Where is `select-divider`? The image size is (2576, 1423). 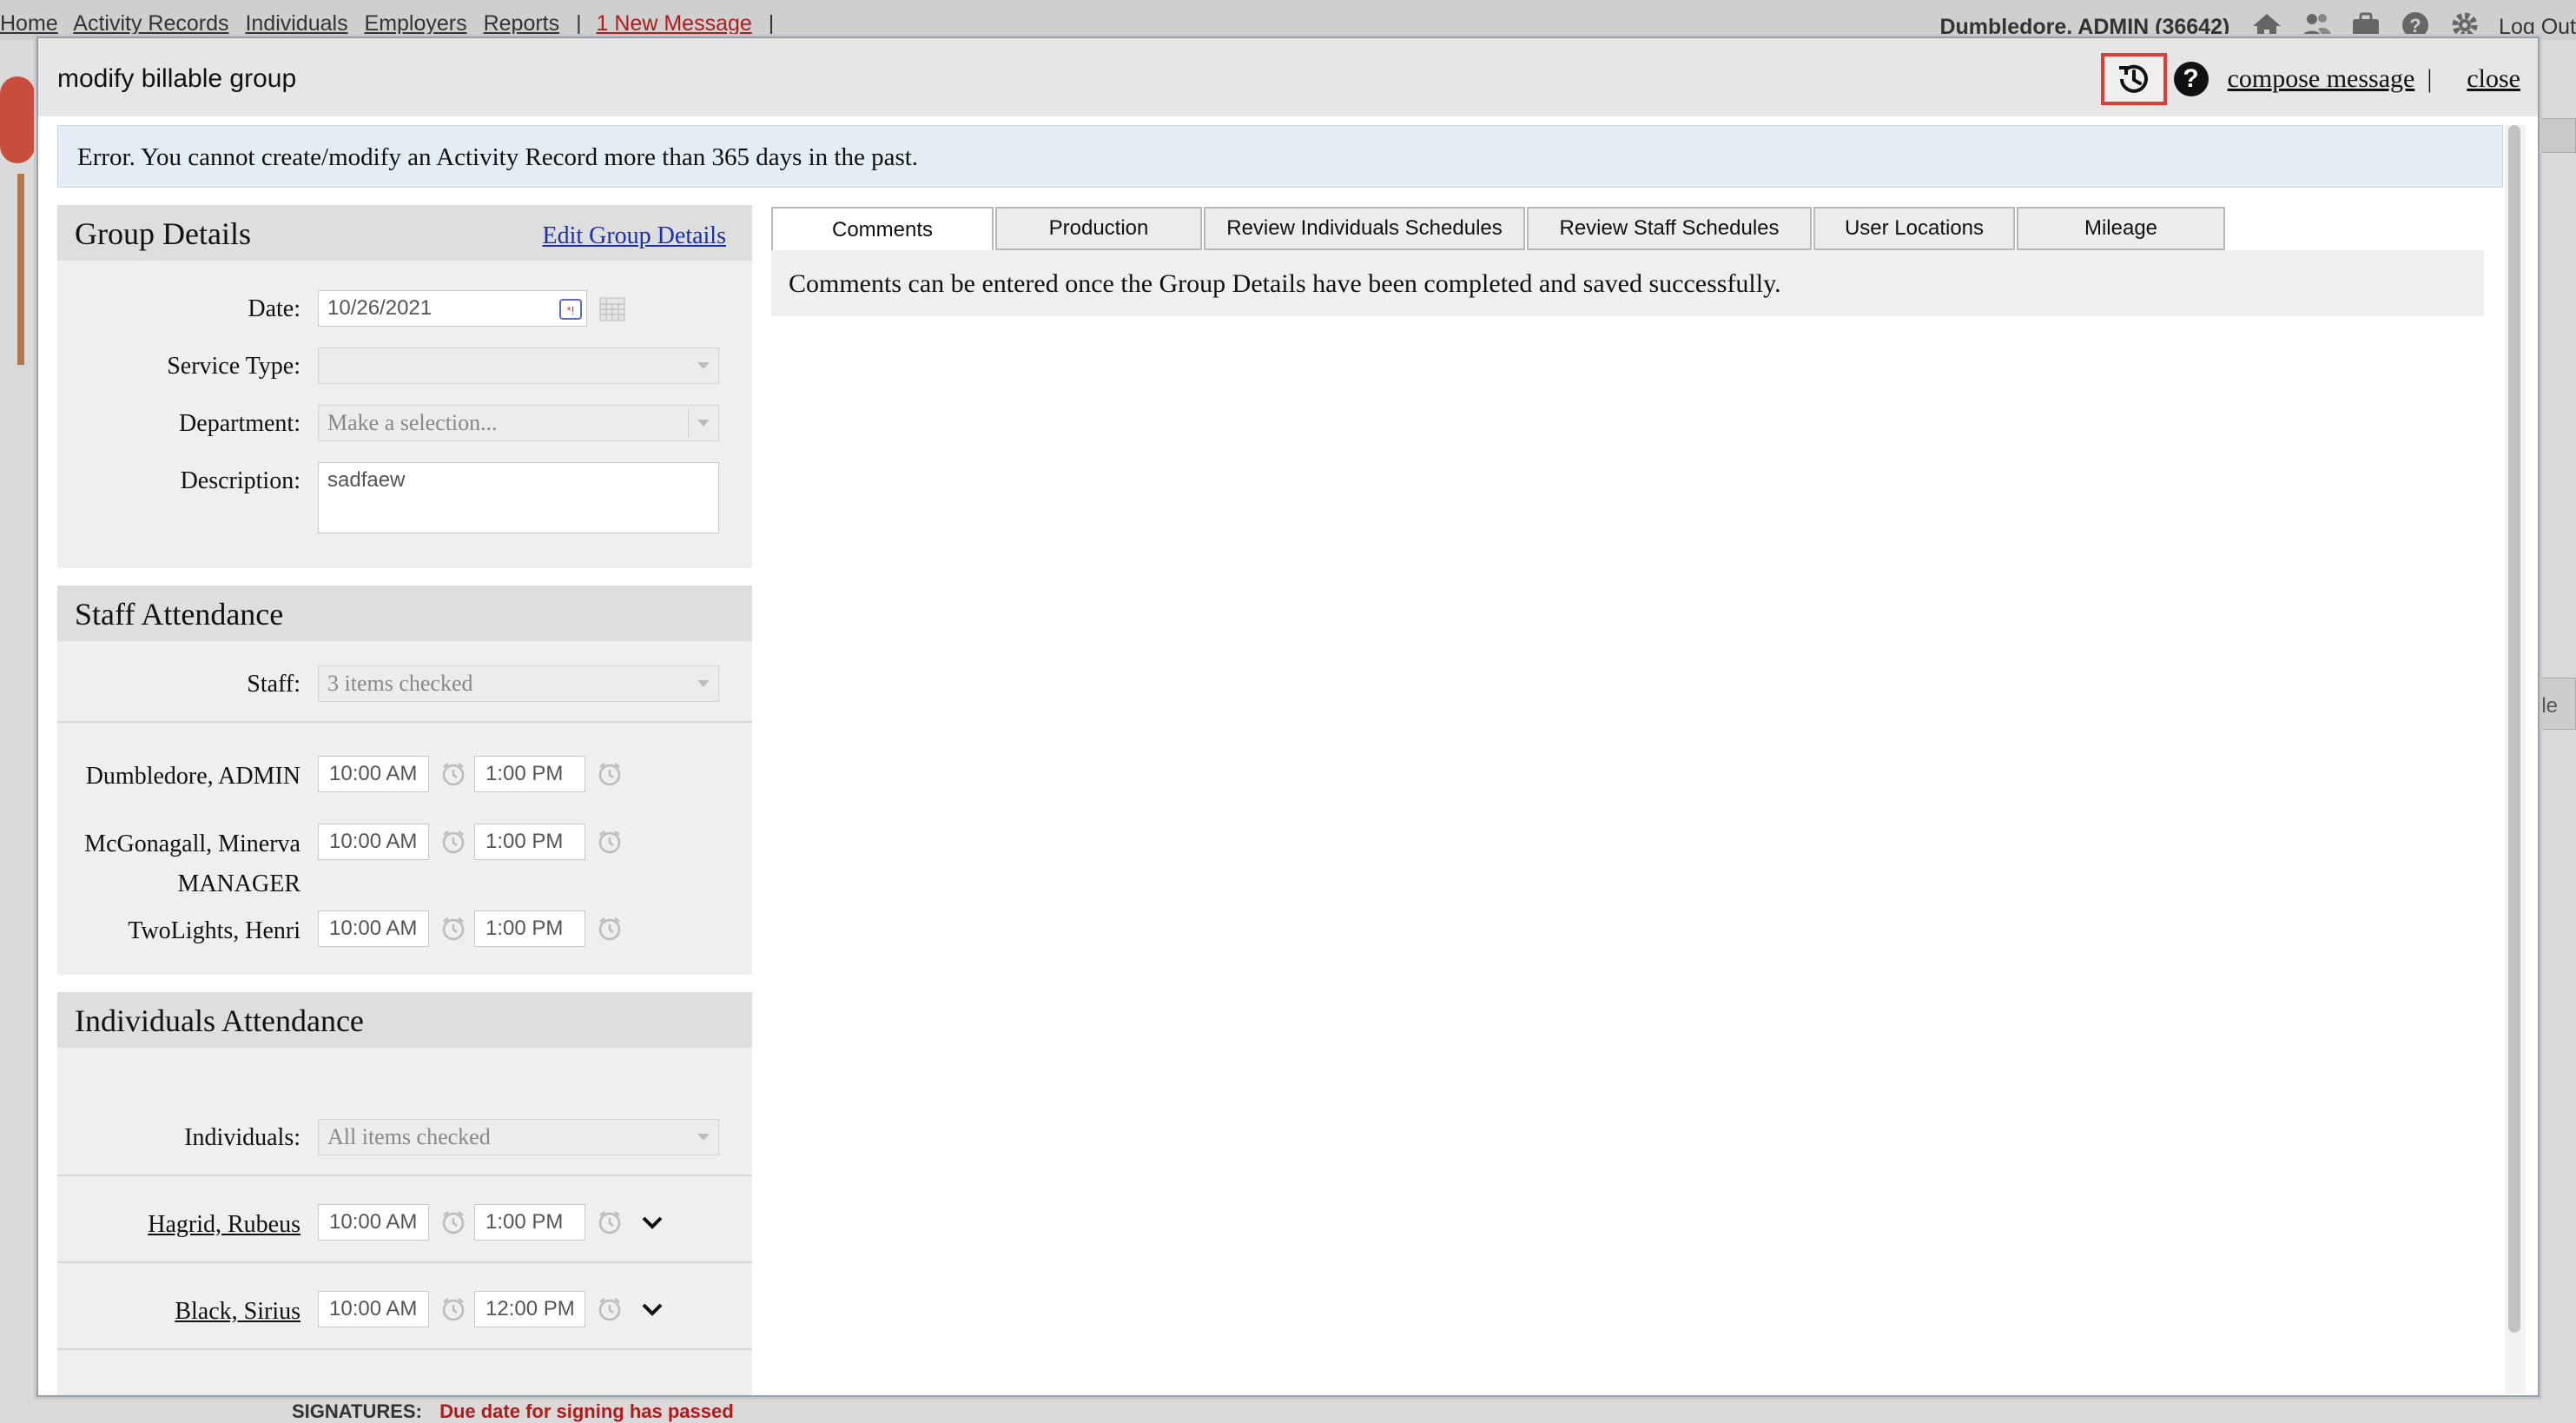 select-divider is located at coordinates (688, 423).